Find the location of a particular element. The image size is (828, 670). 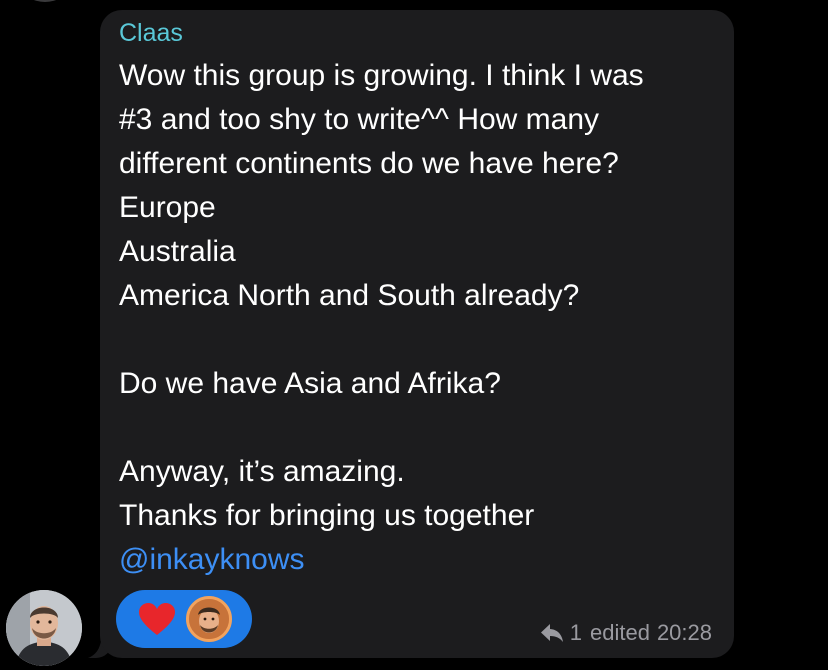

sender-name: Claas is located at coordinates (151, 33).